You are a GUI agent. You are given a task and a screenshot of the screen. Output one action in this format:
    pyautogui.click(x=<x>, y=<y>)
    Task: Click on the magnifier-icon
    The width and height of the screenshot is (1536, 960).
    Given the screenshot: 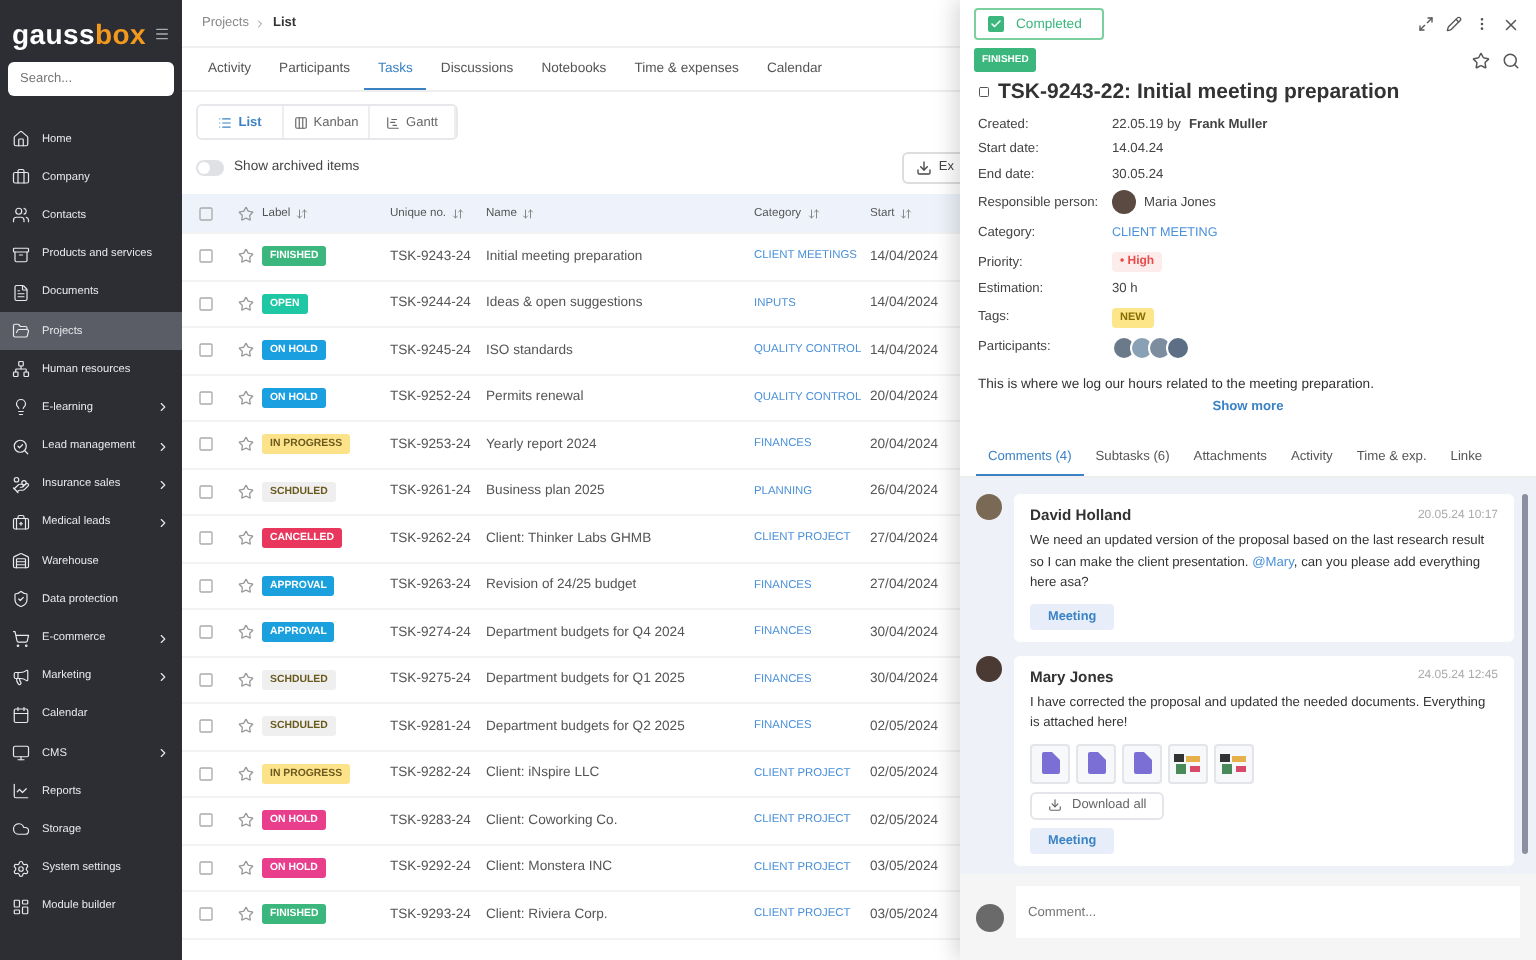 What is the action you would take?
    pyautogui.click(x=21, y=446)
    